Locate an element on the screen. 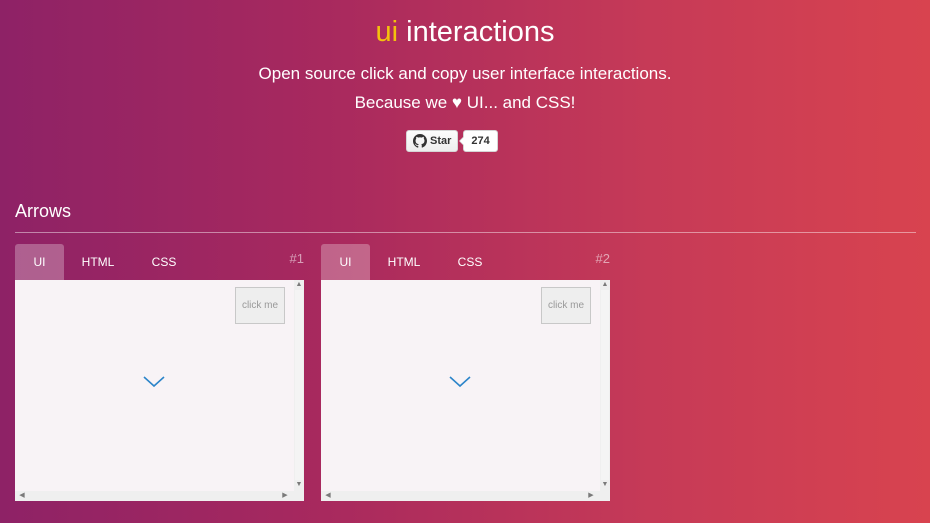 The width and height of the screenshot is (930, 523). section-divider is located at coordinates (465, 232).